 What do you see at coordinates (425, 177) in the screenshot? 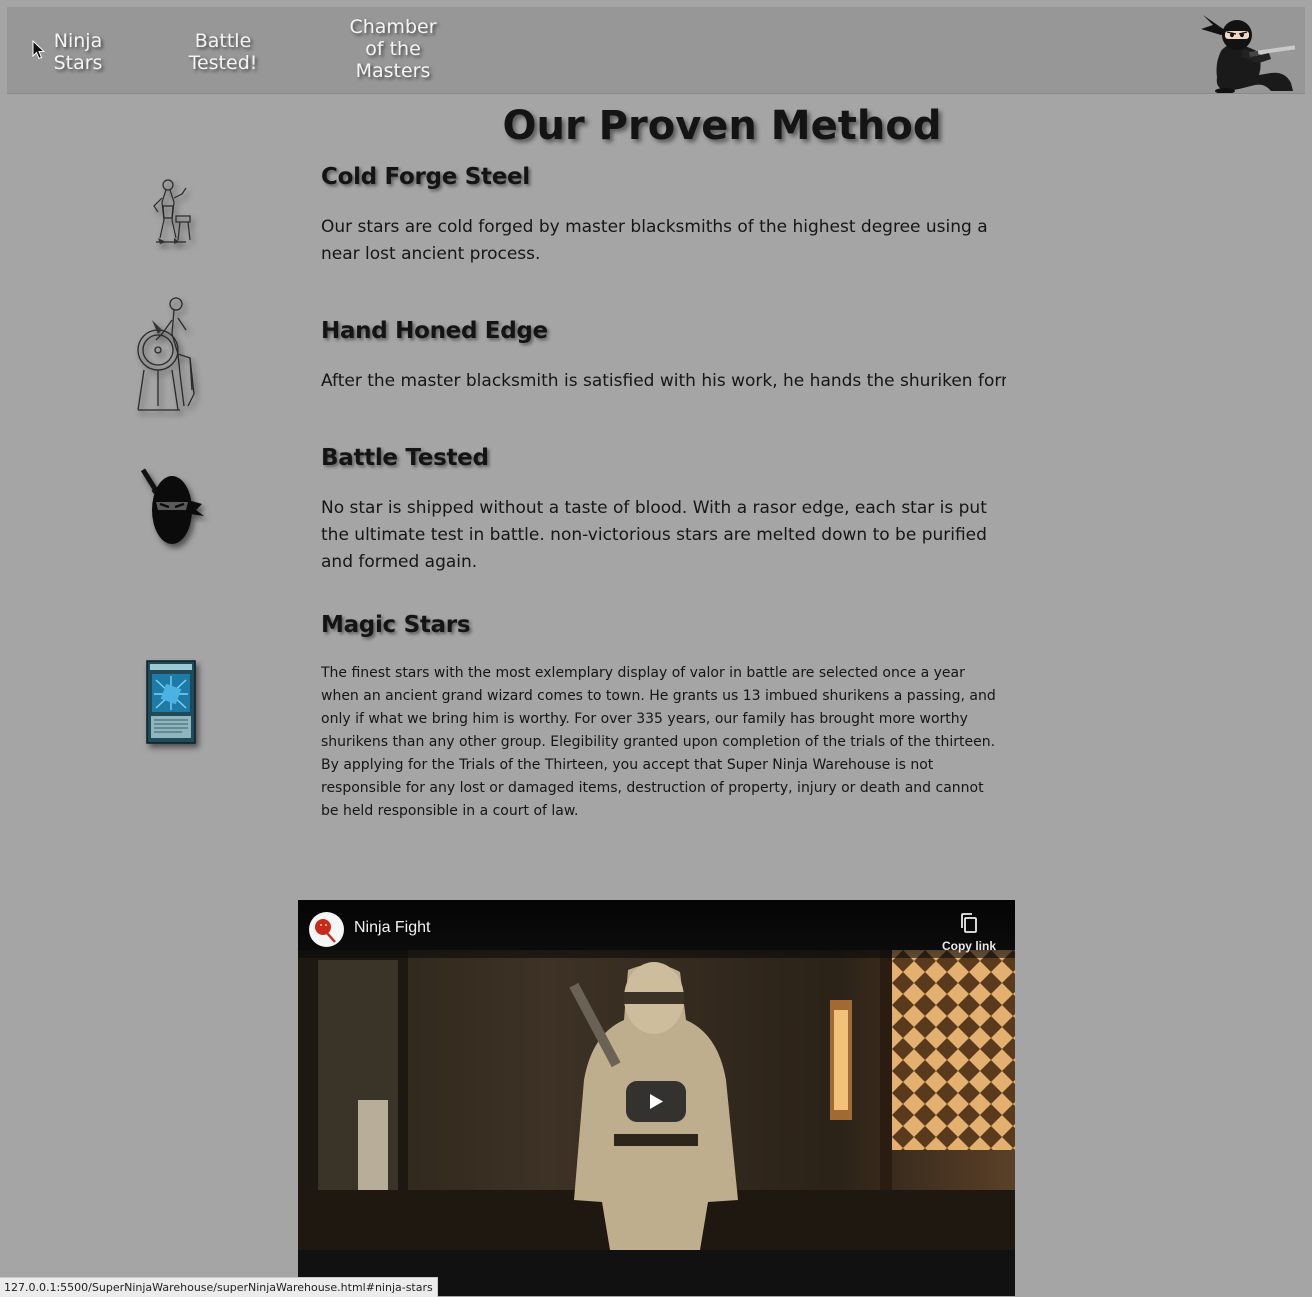
I see `feature-heading-cold-forge-steel: Cold Forge Steel` at bounding box center [425, 177].